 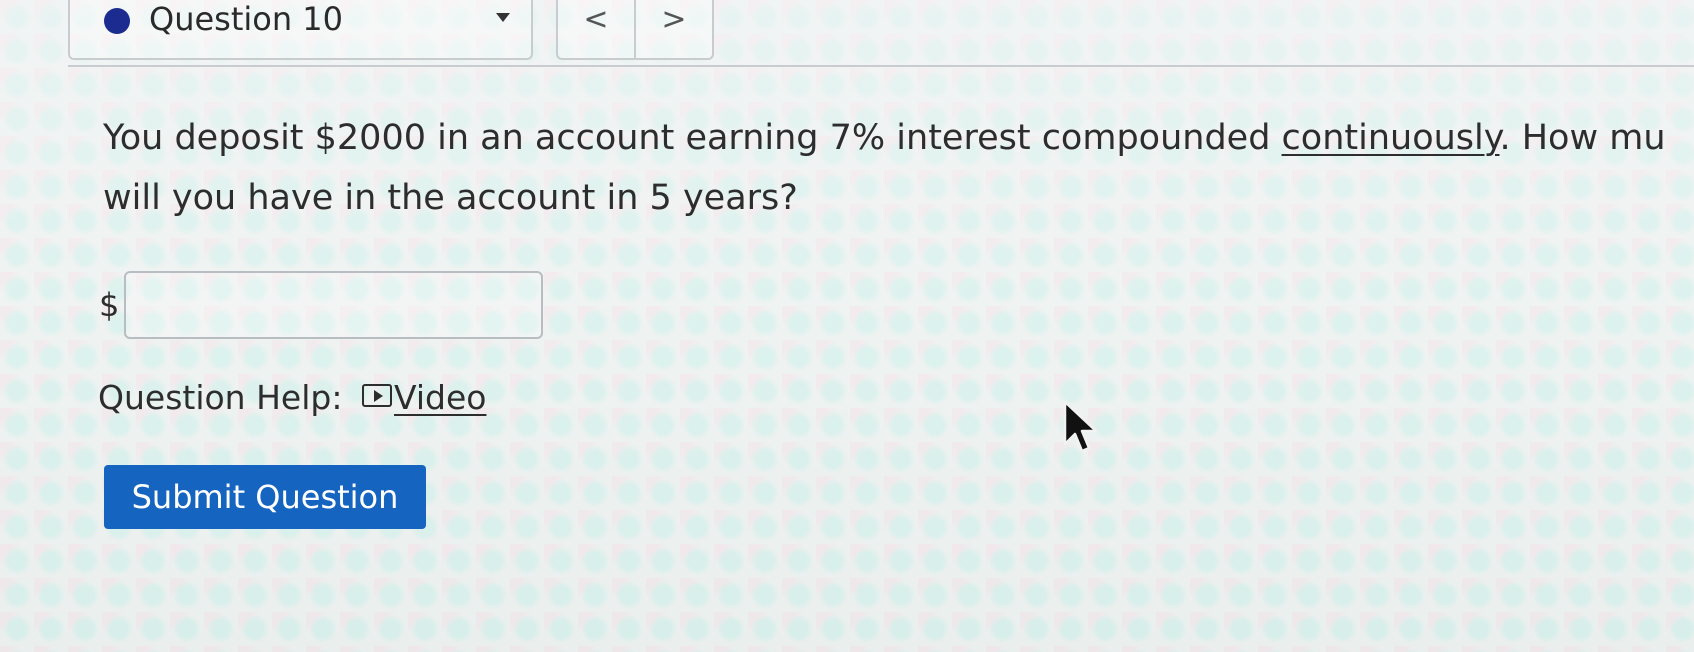 I want to click on question-help: Question Help: Video, so click(x=292, y=397).